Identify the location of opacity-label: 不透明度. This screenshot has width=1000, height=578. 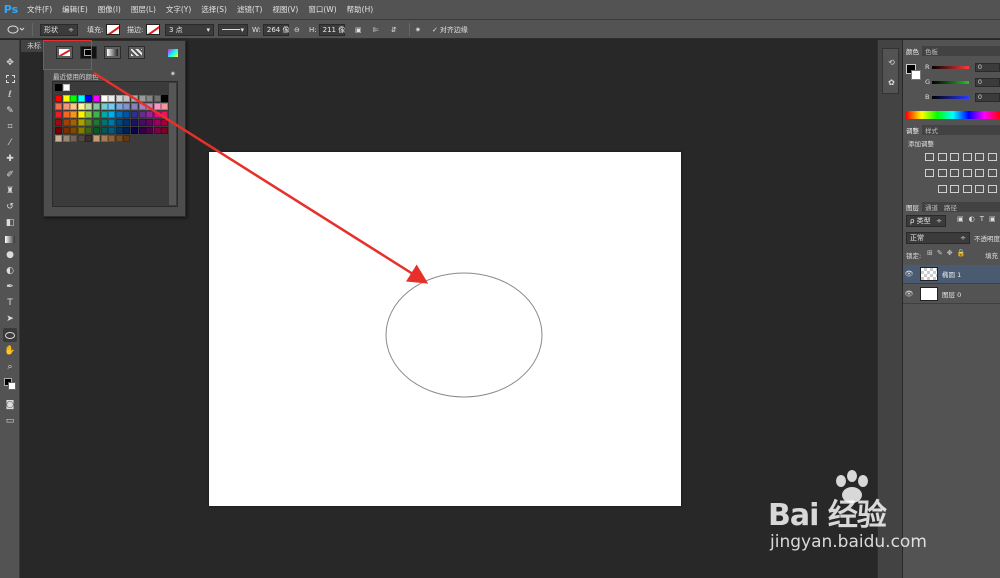
(987, 239).